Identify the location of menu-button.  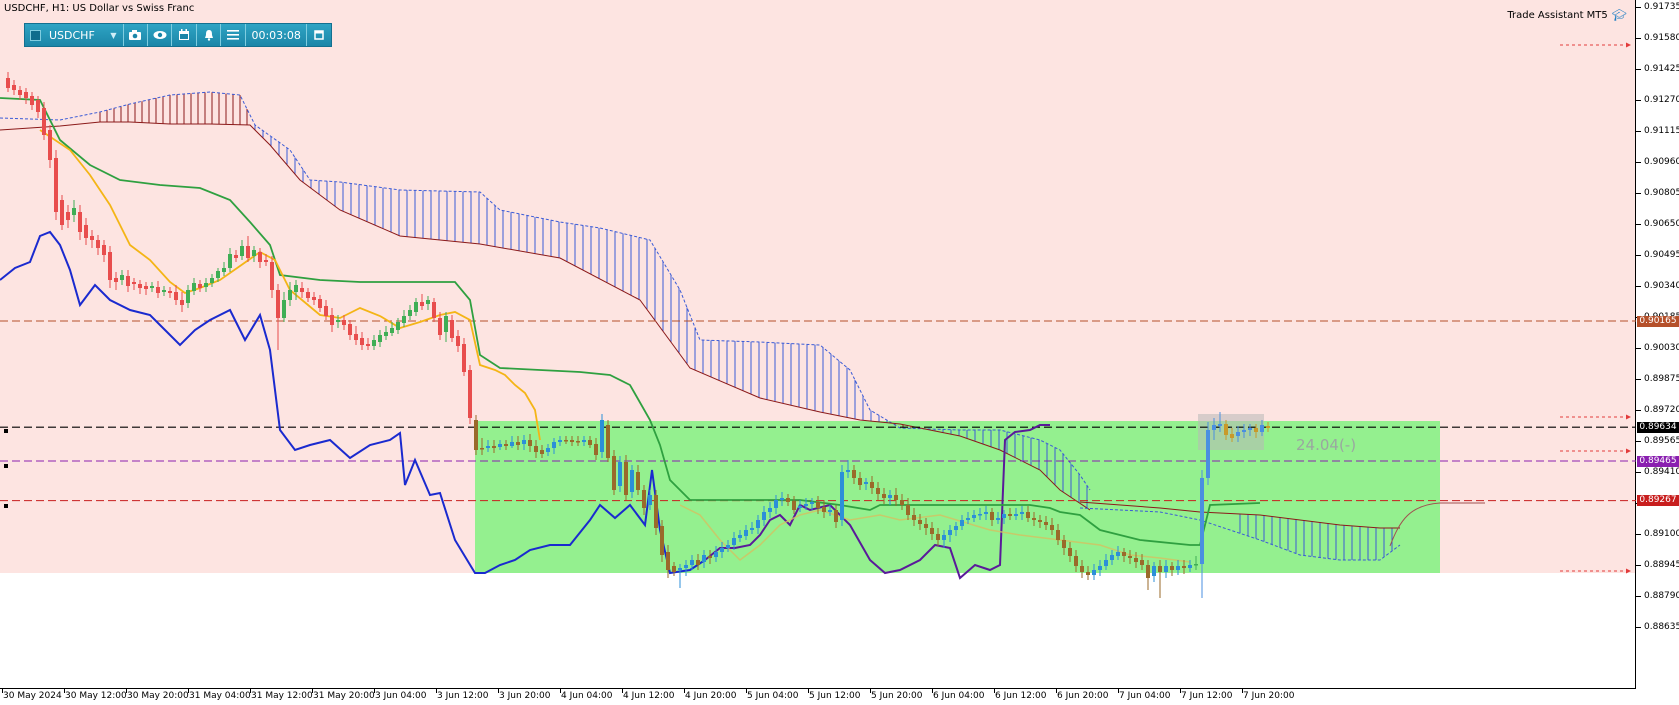
(233, 35).